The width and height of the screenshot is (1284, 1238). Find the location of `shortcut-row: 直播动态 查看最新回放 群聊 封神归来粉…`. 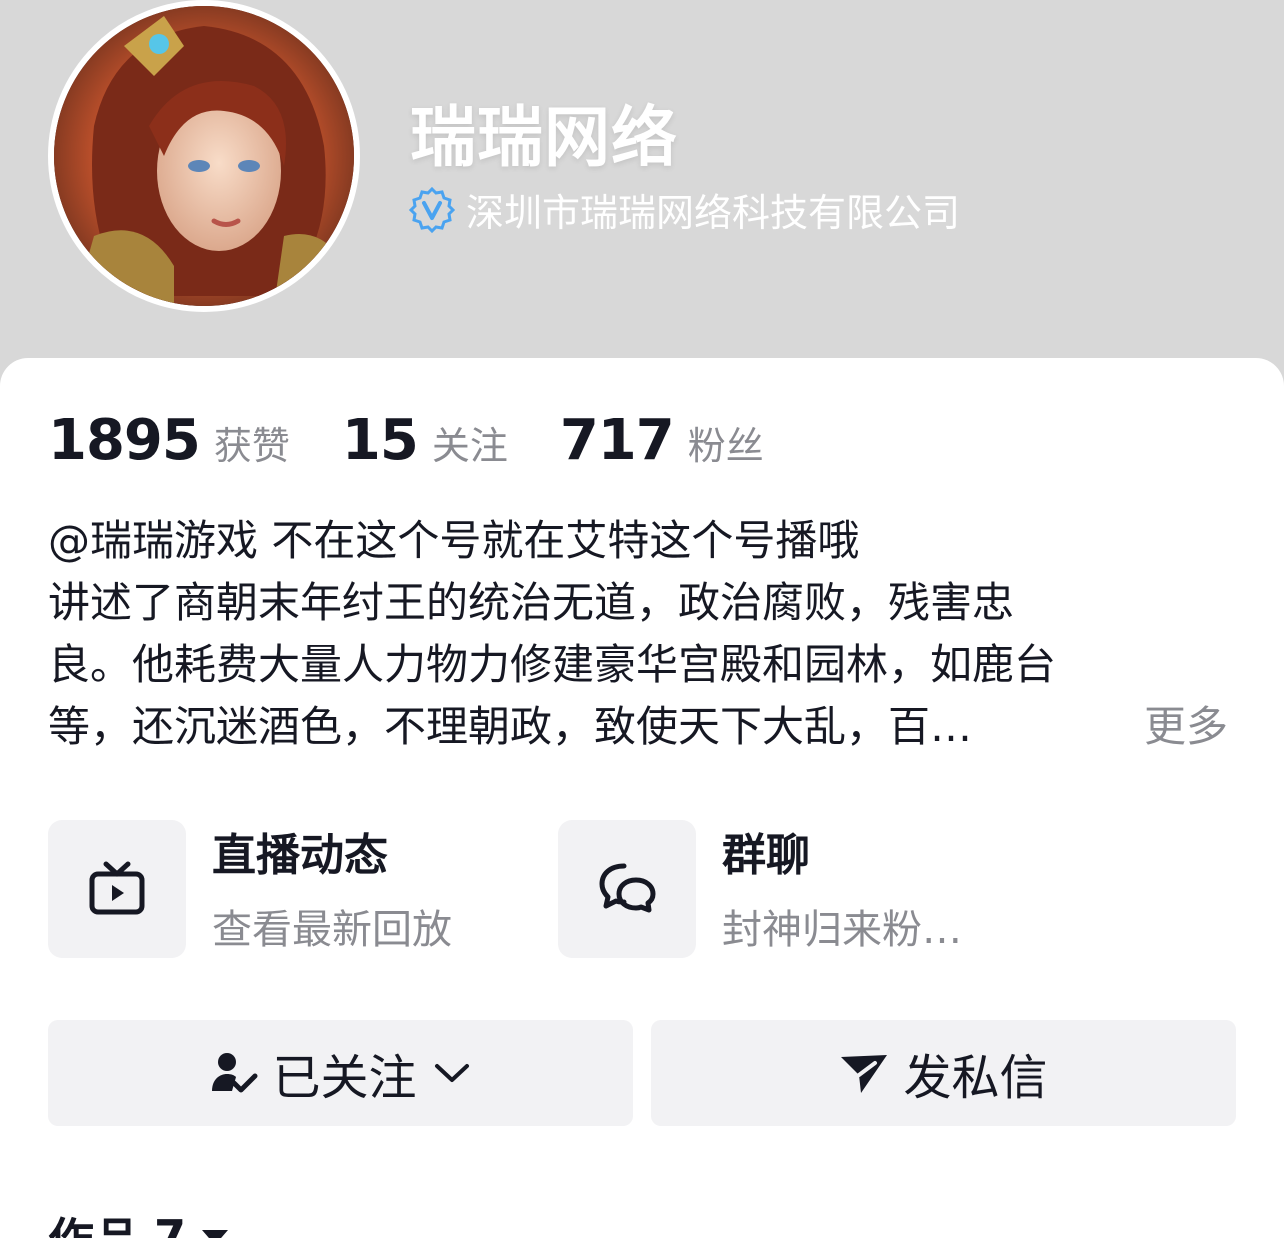

shortcut-row: 直播动态 查看最新回放 群聊 封神归来粉… is located at coordinates (643, 890).